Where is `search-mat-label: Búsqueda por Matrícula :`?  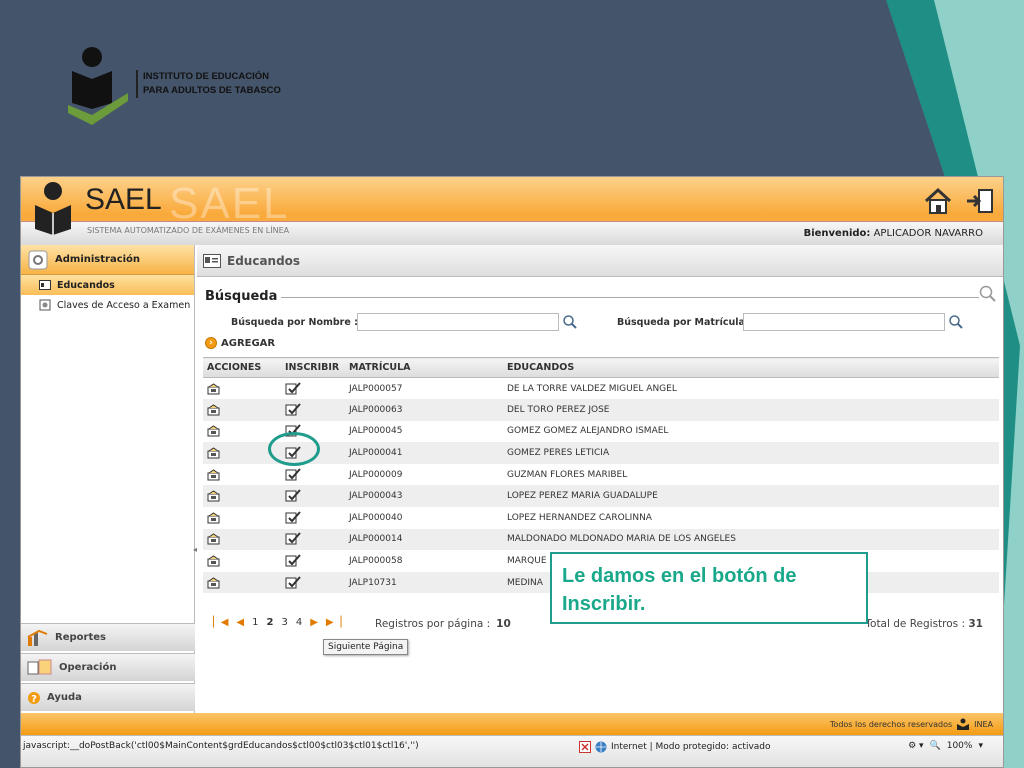 search-mat-label: Búsqueda por Matrícula : is located at coordinates (685, 322).